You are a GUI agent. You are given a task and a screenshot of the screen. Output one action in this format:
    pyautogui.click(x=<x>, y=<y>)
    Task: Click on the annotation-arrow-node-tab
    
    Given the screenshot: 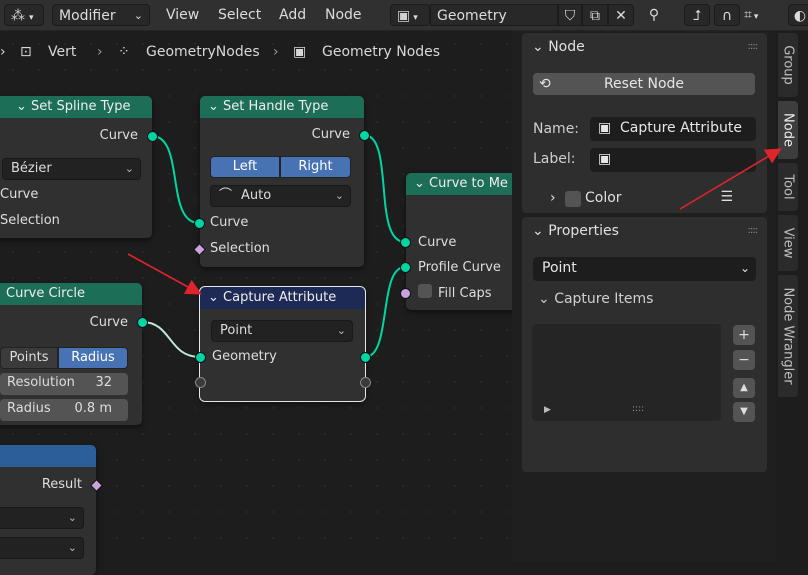 What is the action you would take?
    pyautogui.click(x=730, y=179)
    